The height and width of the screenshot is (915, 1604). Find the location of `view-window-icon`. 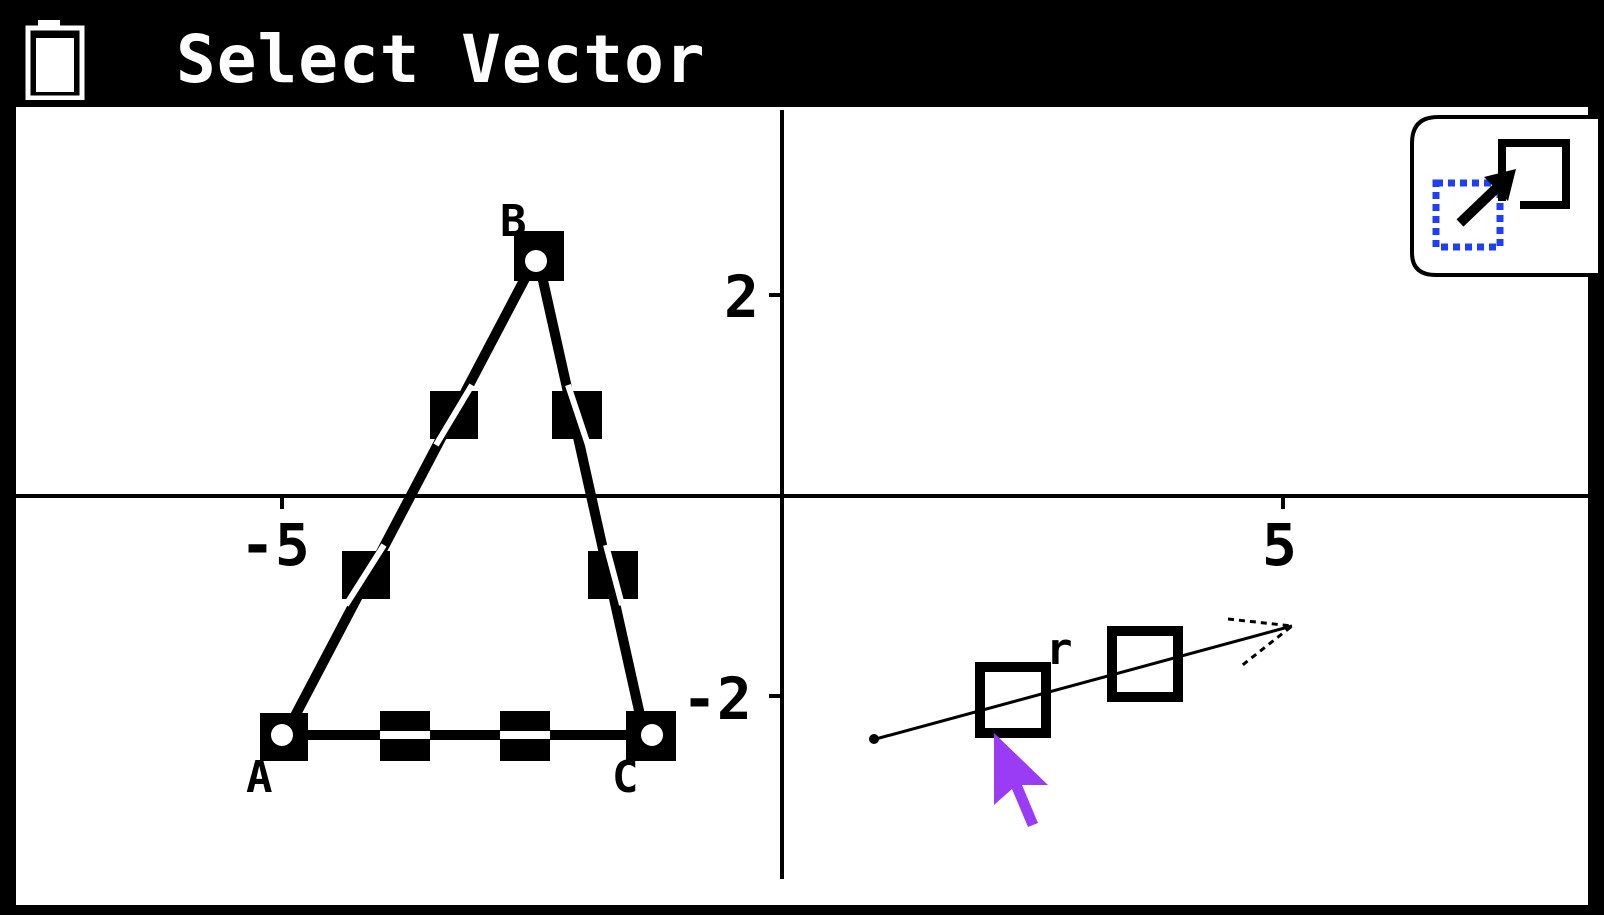

view-window-icon is located at coordinates (1504, 196).